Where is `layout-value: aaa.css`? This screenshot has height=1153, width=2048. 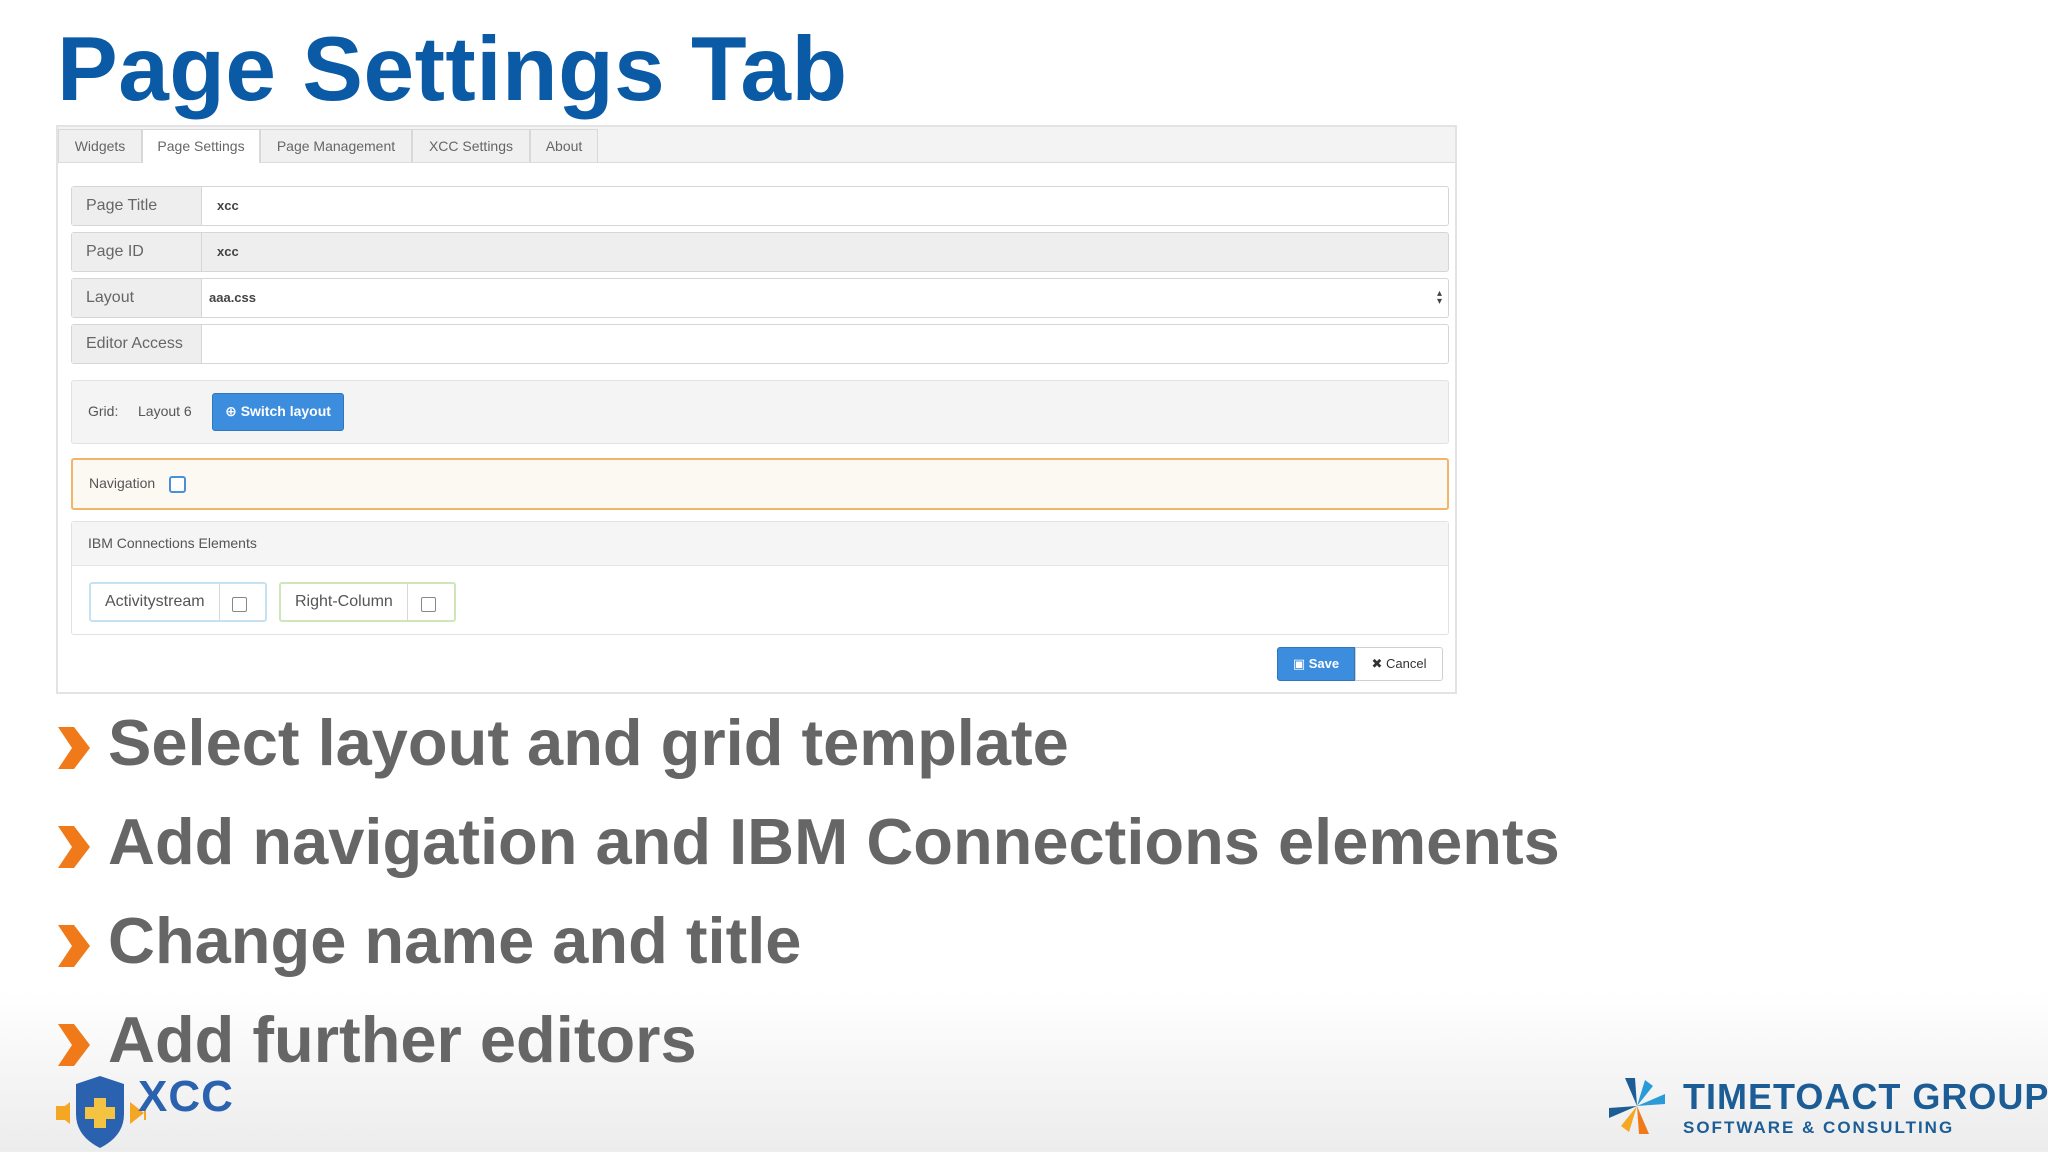 layout-value: aaa.css is located at coordinates (232, 298).